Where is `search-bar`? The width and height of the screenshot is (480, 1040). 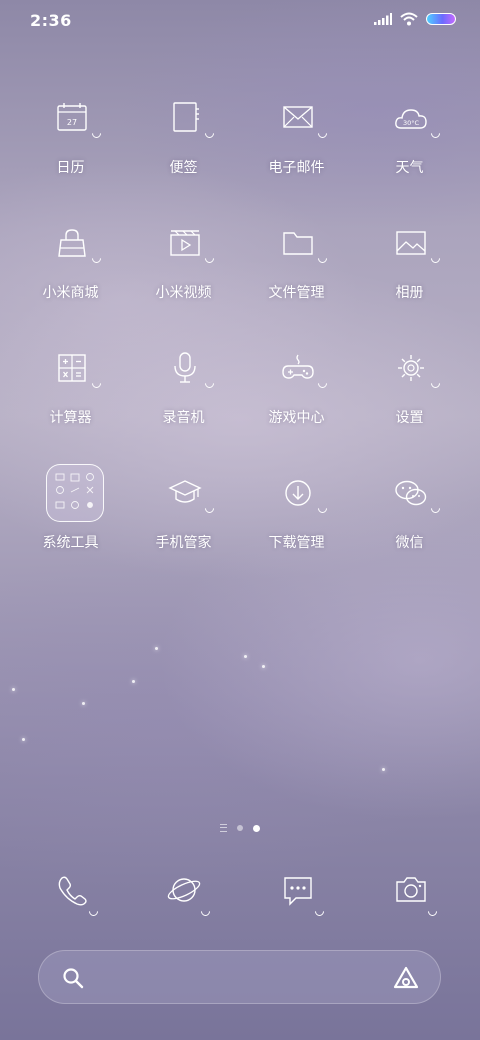 search-bar is located at coordinates (239, 977).